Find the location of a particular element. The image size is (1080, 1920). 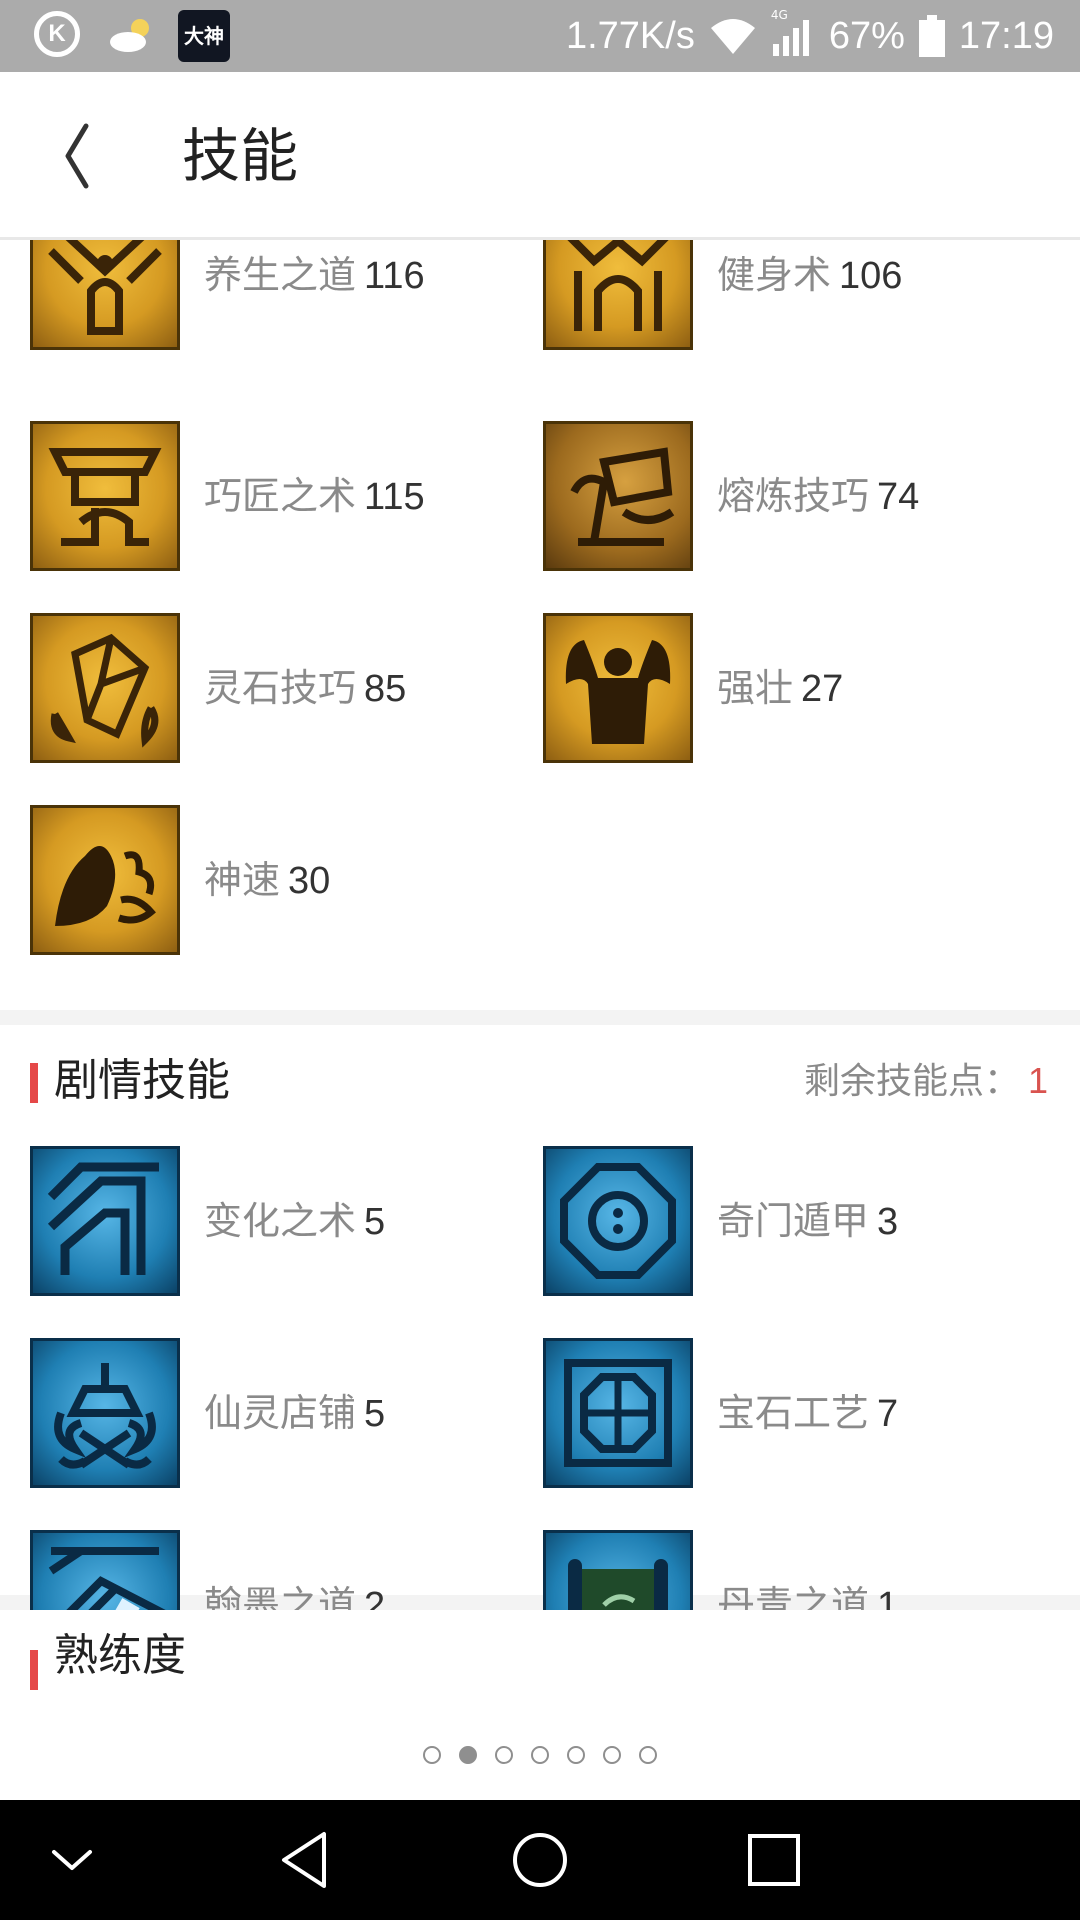

back-button is located at coordinates (92, 156).